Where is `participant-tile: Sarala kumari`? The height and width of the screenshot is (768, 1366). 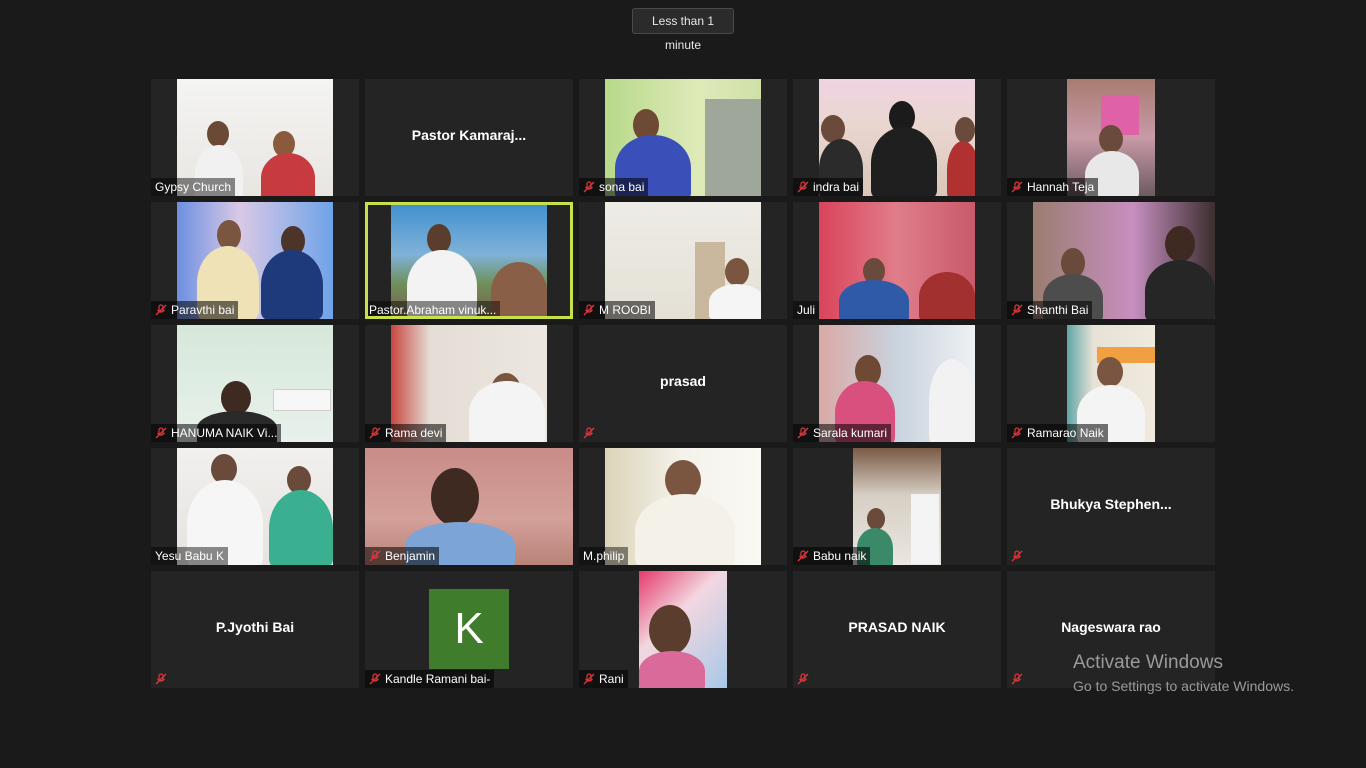 participant-tile: Sarala kumari is located at coordinates (897, 383).